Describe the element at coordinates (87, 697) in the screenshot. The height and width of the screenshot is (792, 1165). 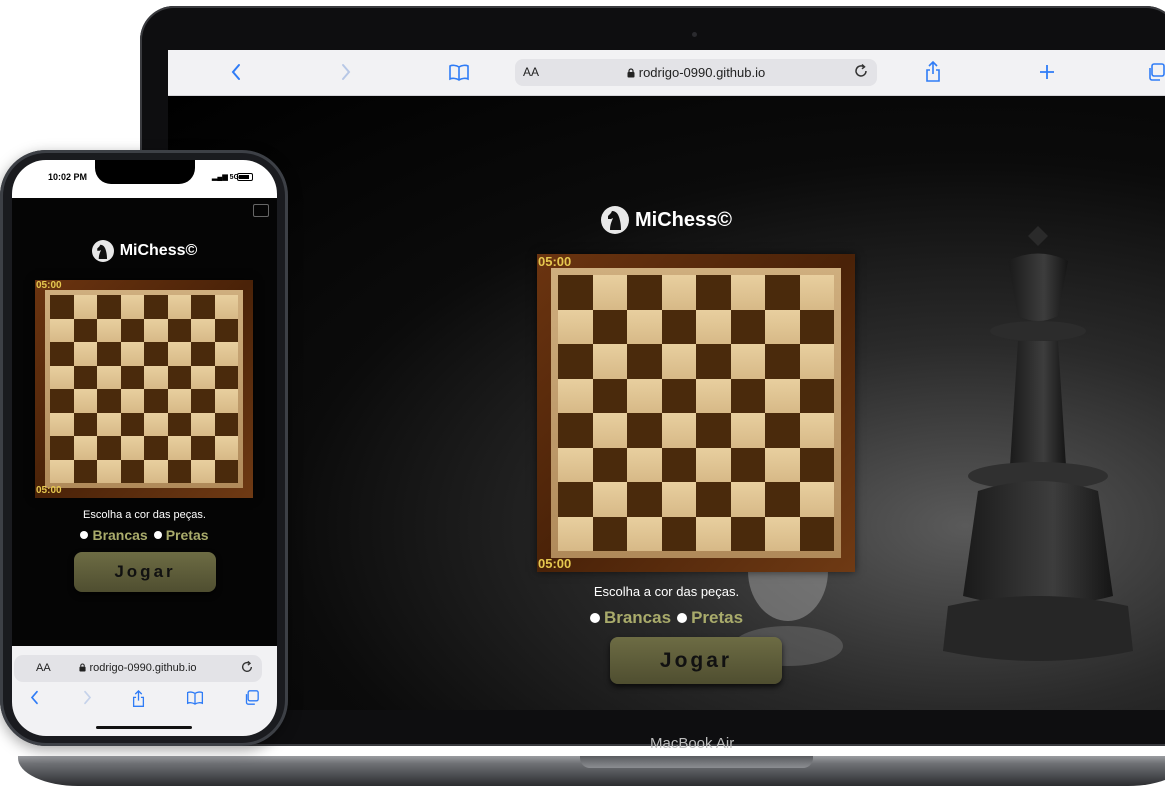
I see `phone-forward-icon` at that location.